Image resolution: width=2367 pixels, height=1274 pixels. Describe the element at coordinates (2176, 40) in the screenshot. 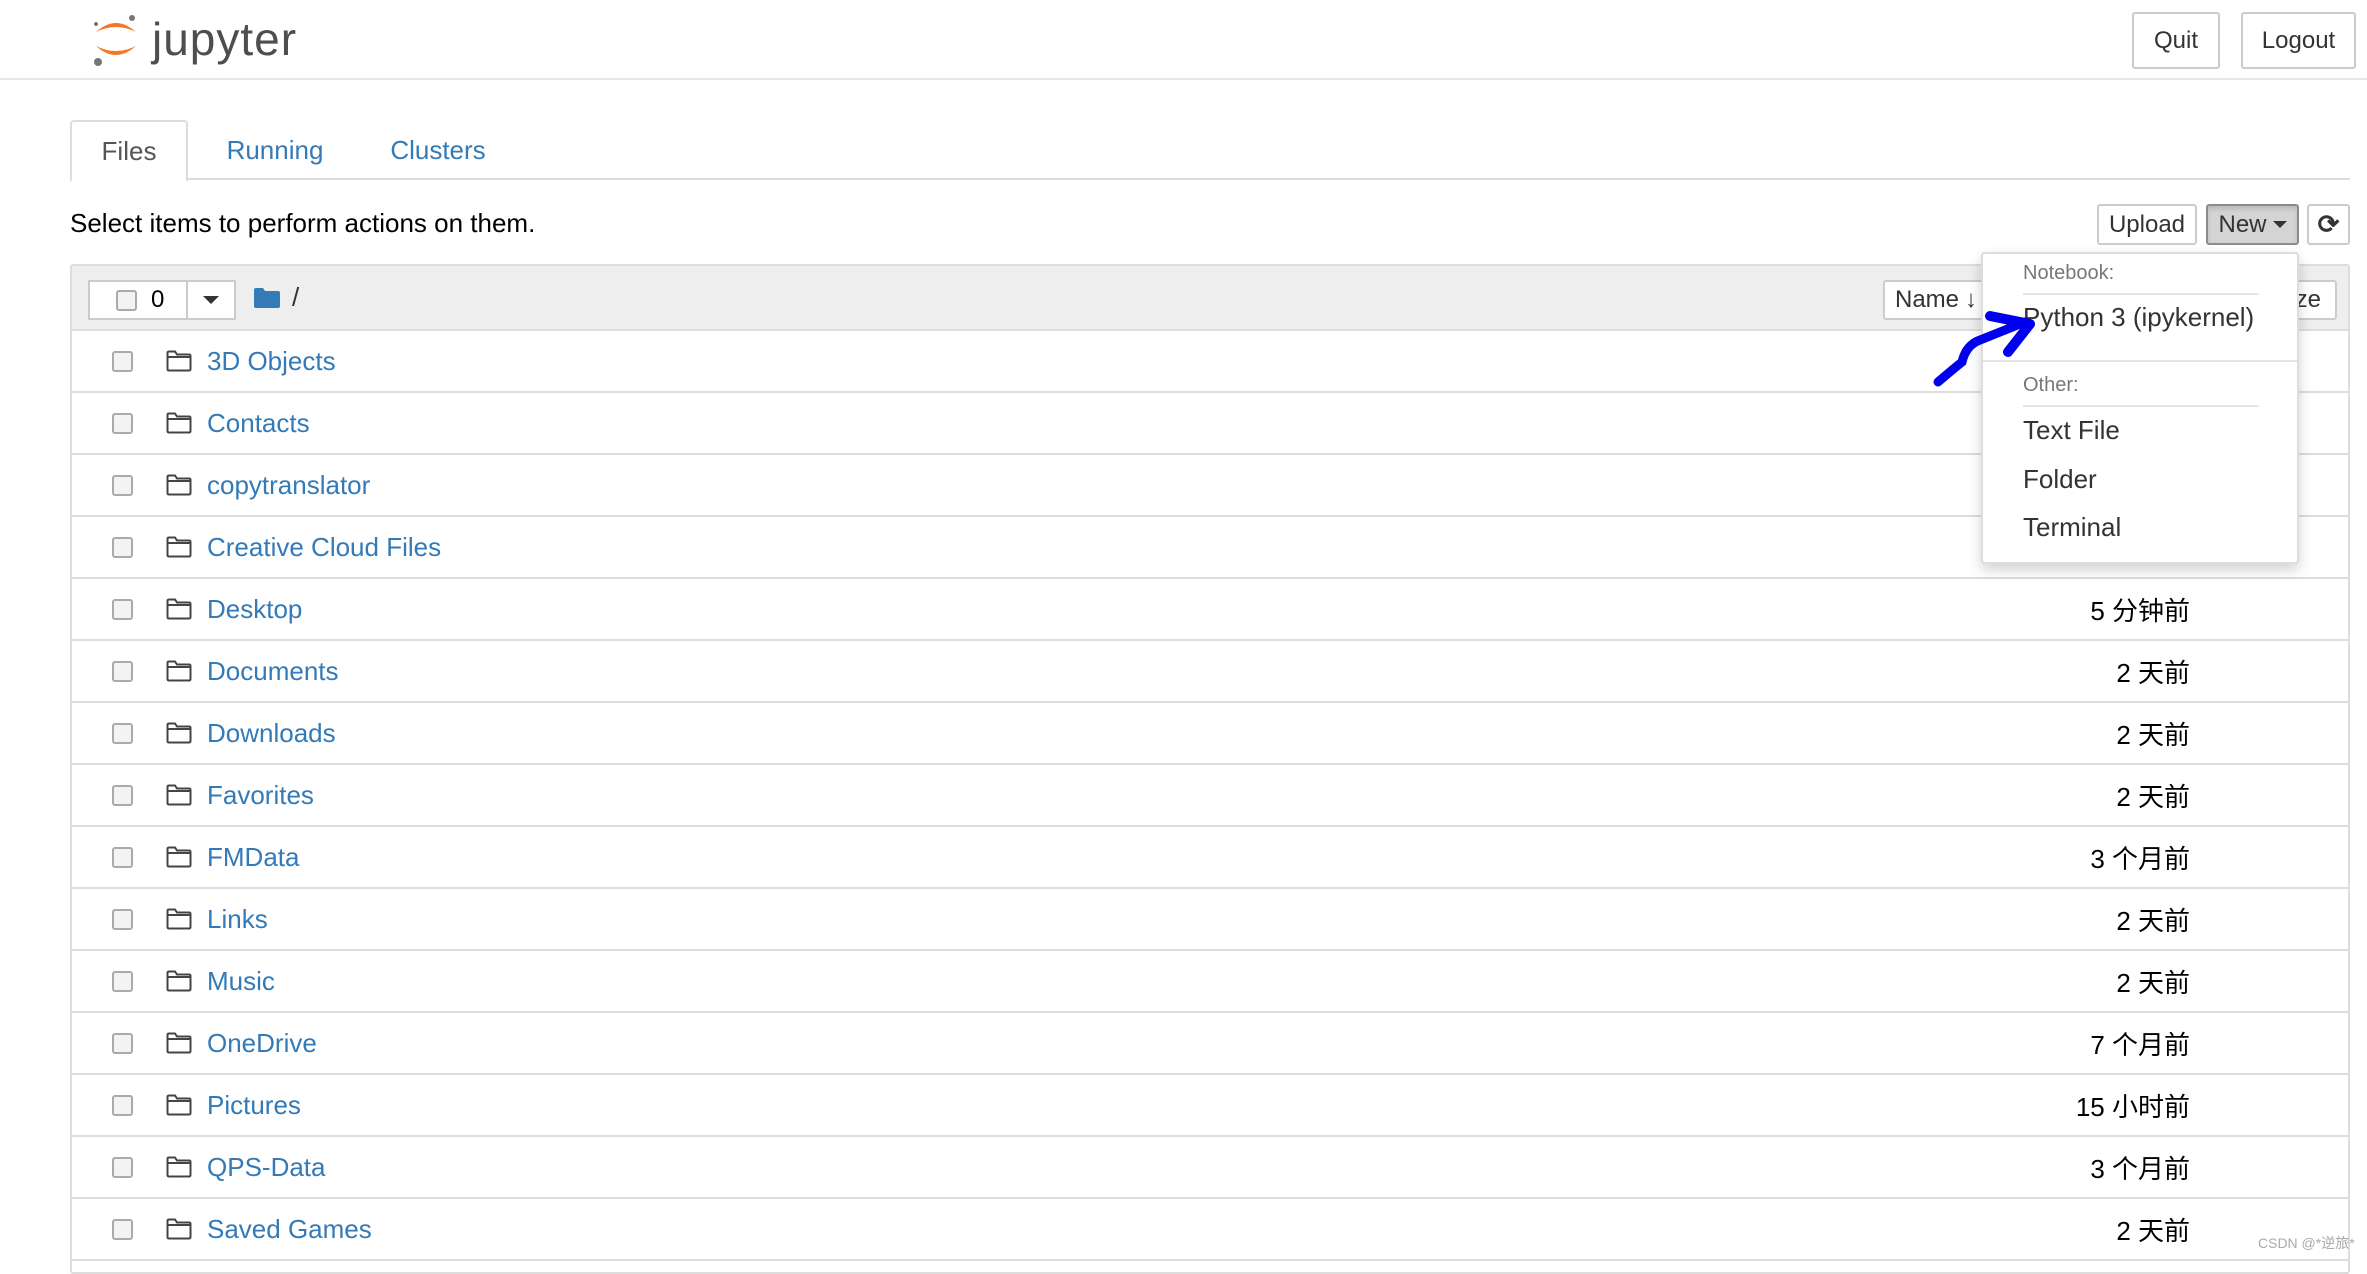

I see `quit-button: Quit` at that location.